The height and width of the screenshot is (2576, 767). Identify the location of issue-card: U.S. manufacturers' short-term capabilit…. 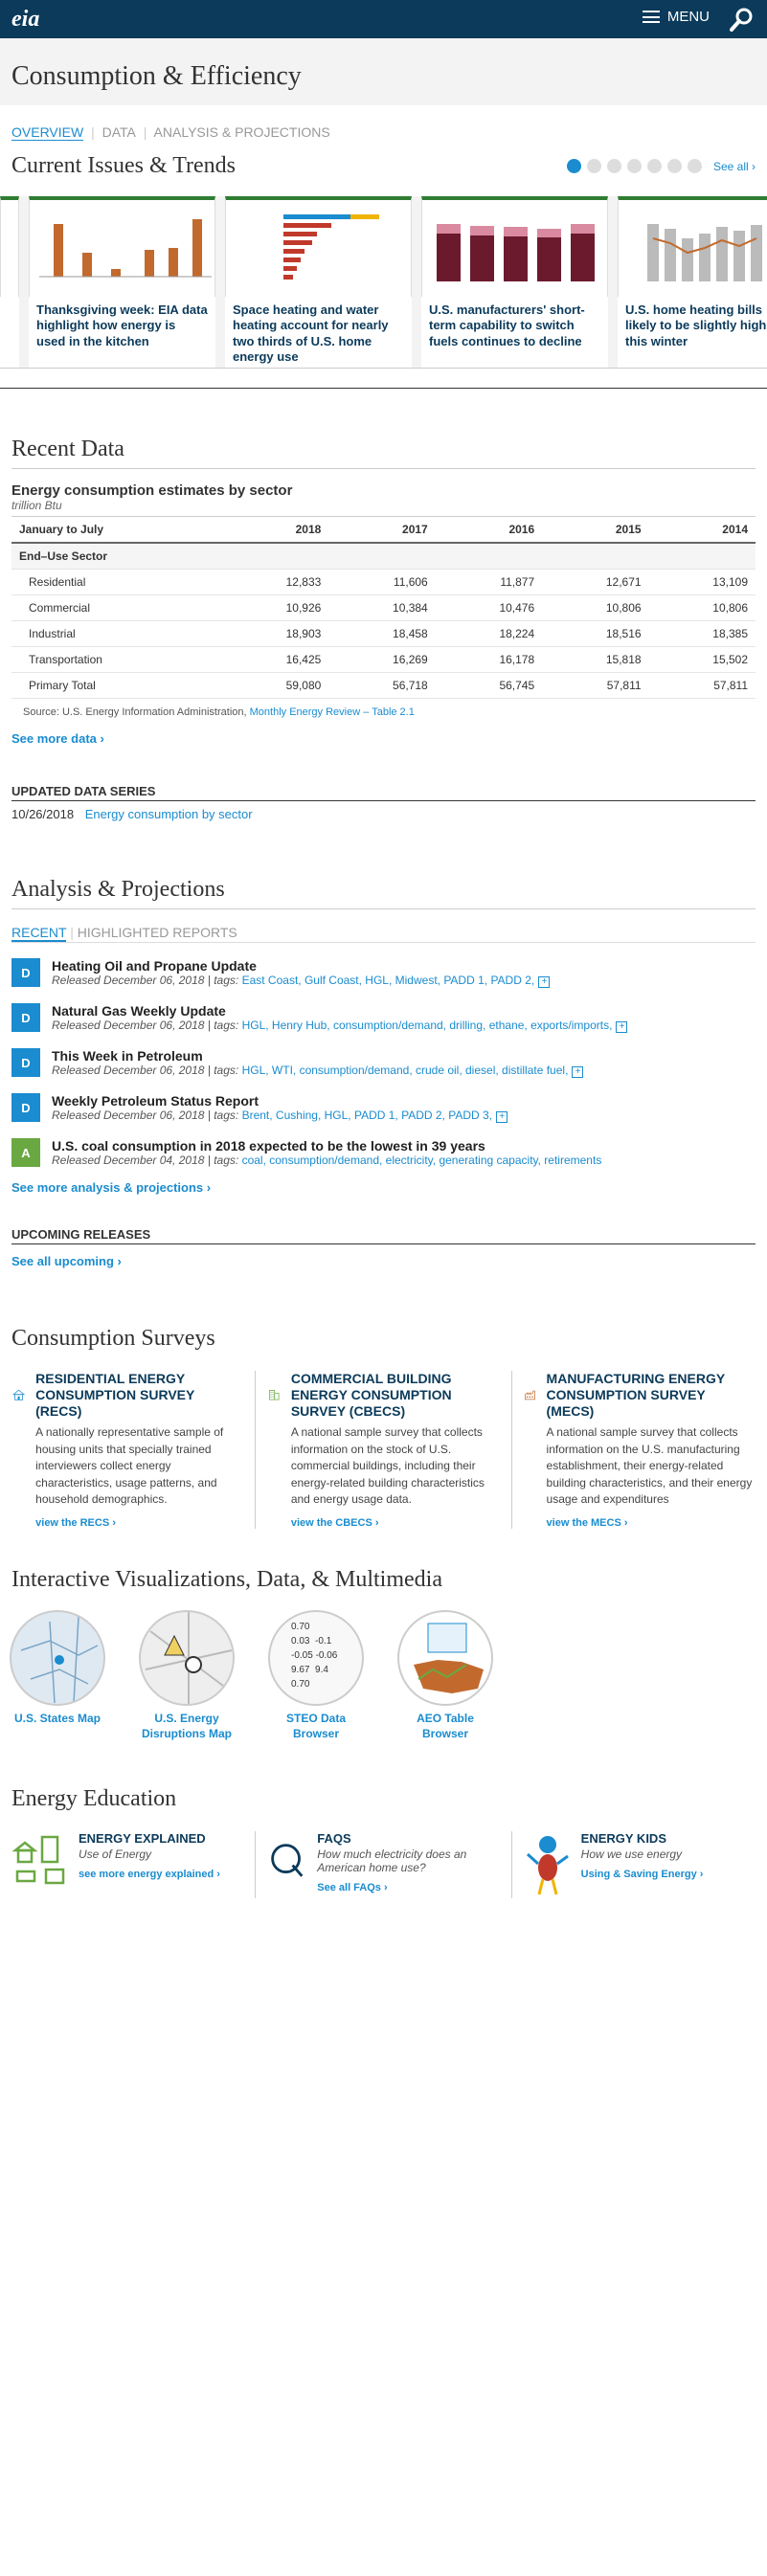
(514, 282).